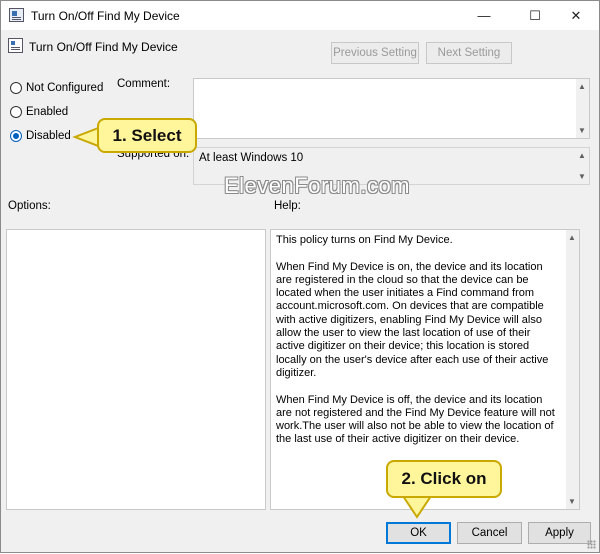 Image resolution: width=600 pixels, height=554 pixels. I want to click on watermark: ElevenForum.com, so click(317, 185).